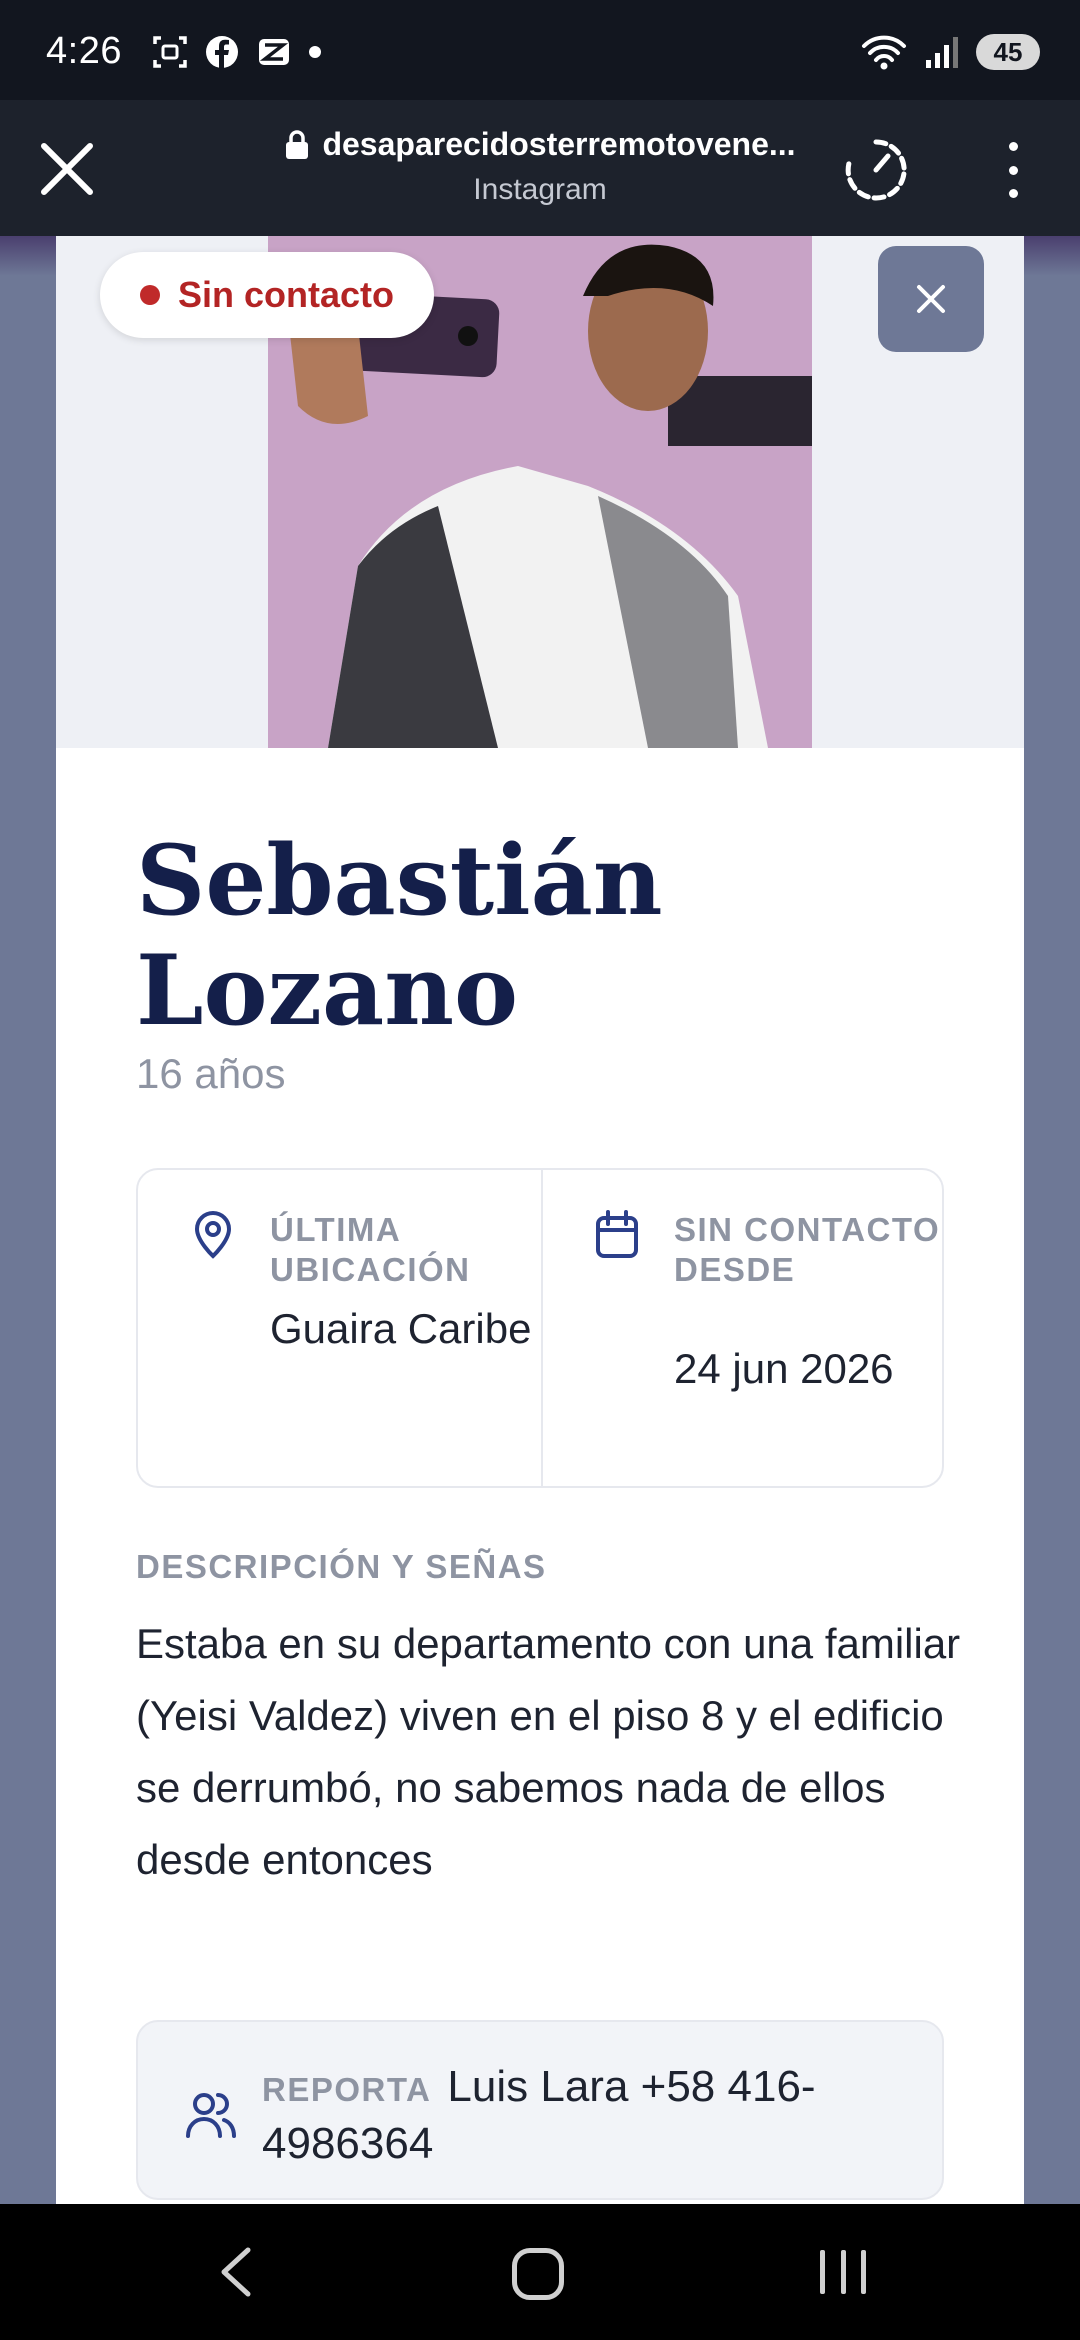 Image resolution: width=1080 pixels, height=2340 pixels. What do you see at coordinates (347, 2089) in the screenshot?
I see `reporter-label: REPORTA` at bounding box center [347, 2089].